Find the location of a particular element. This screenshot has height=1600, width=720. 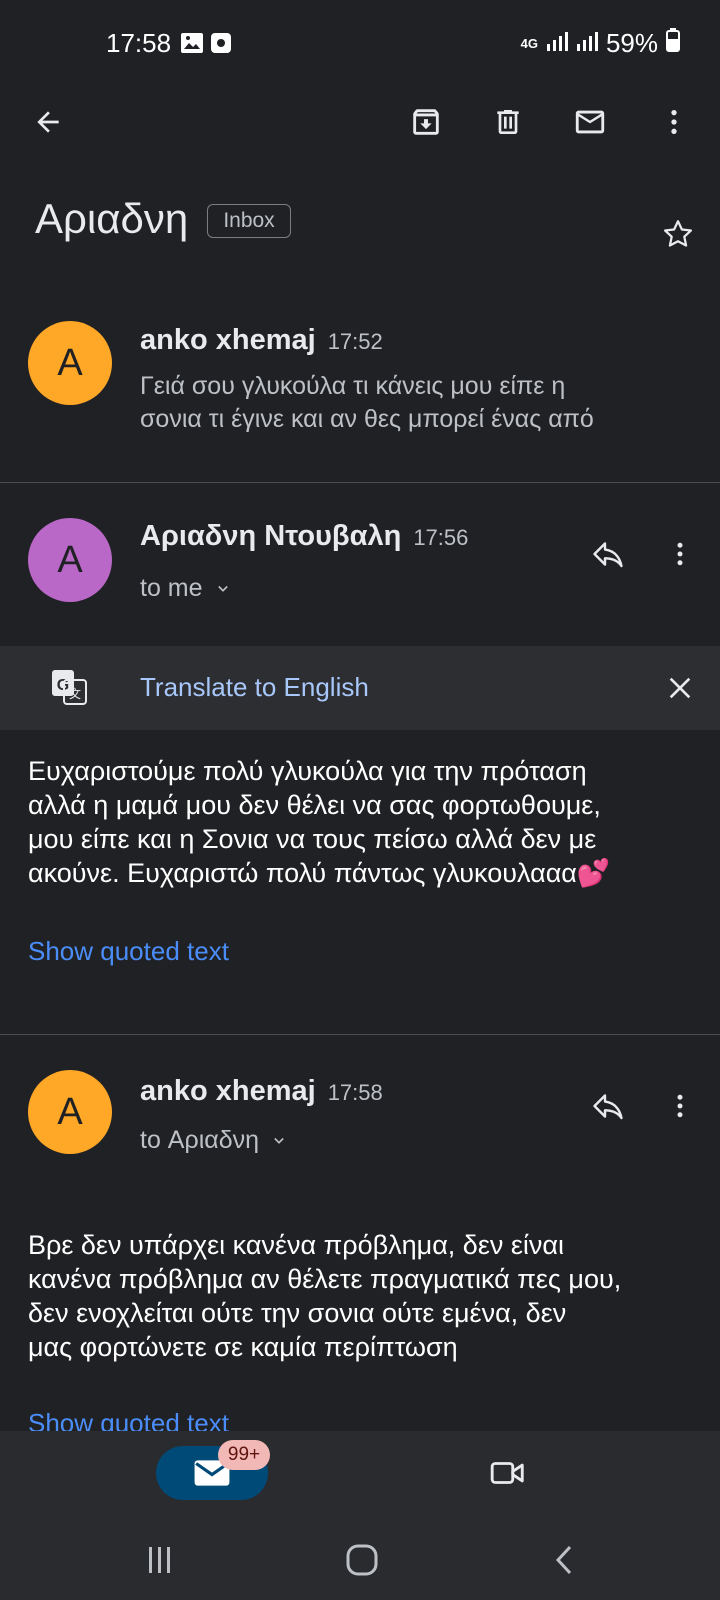

recipients-toggle: to Αριαδνη is located at coordinates (214, 1140).